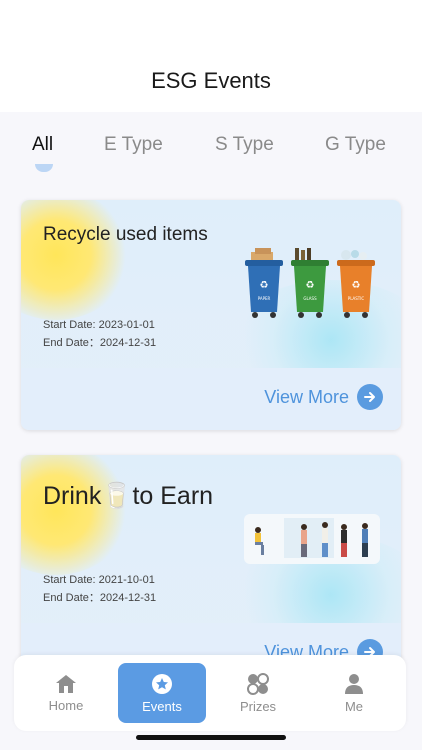 This screenshot has height=750, width=422. I want to click on page-title: ESG Events, so click(211, 80).